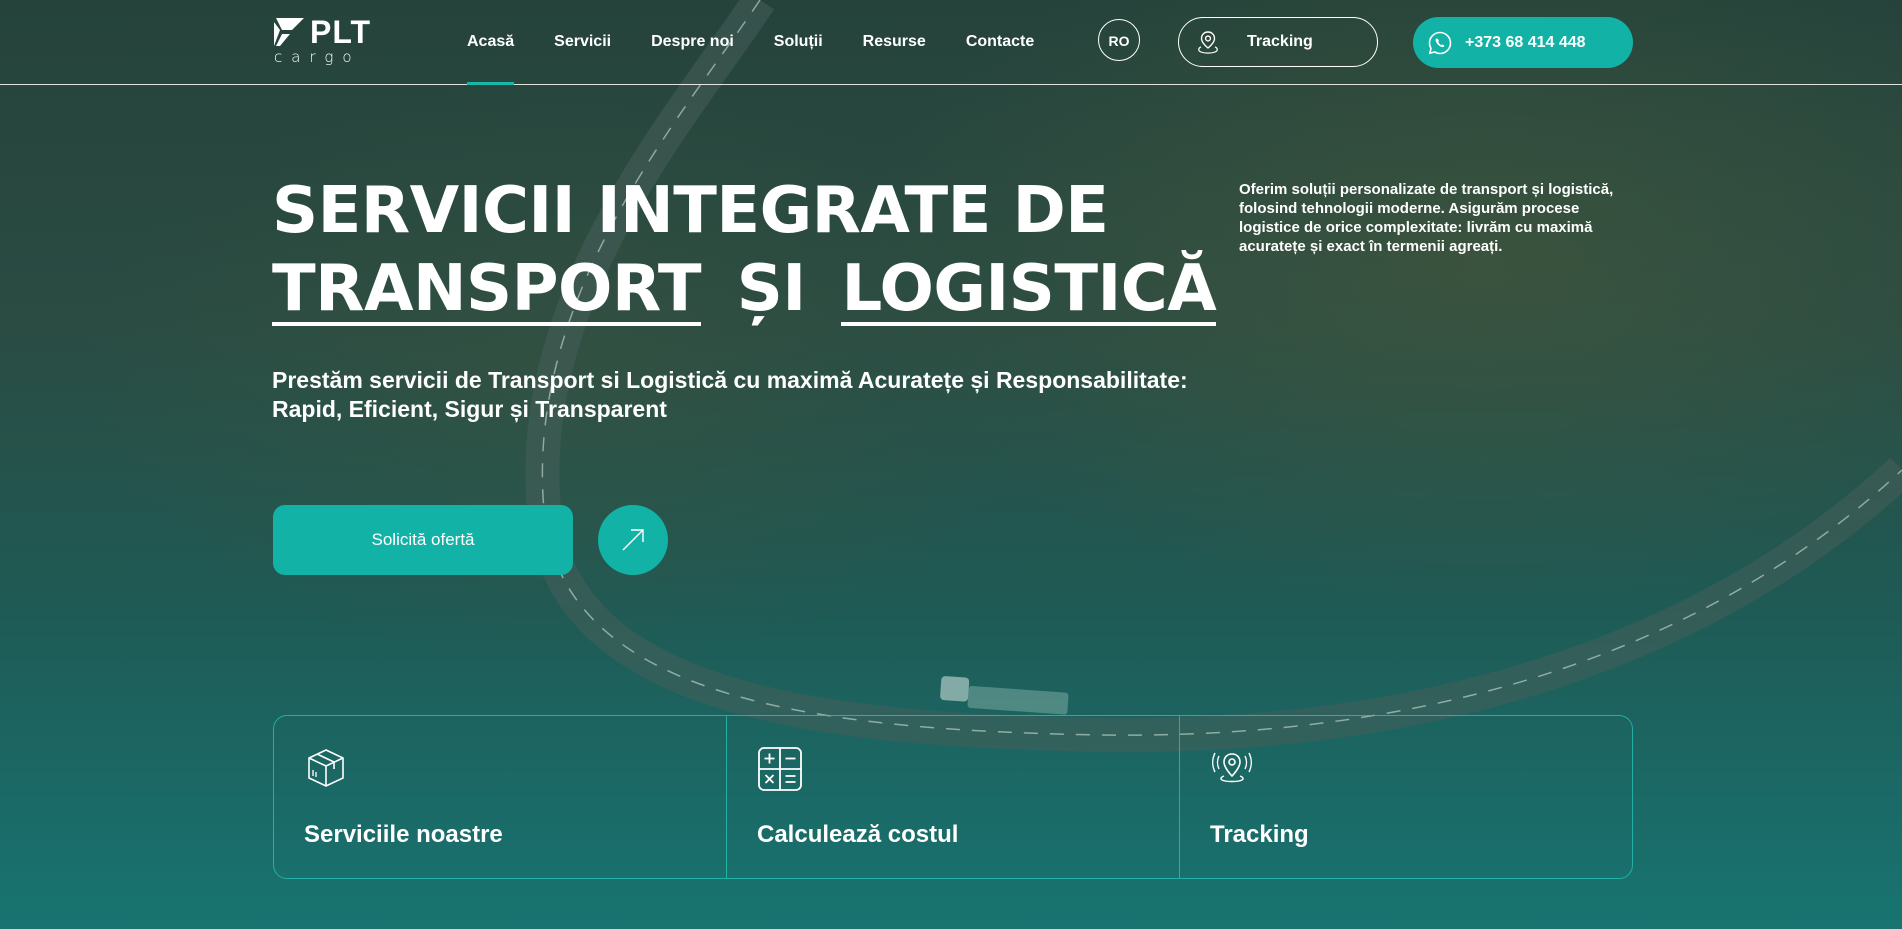 The image size is (1902, 929). What do you see at coordinates (423, 540) in the screenshot?
I see `request-offer-button: Solicită ofertă` at bounding box center [423, 540].